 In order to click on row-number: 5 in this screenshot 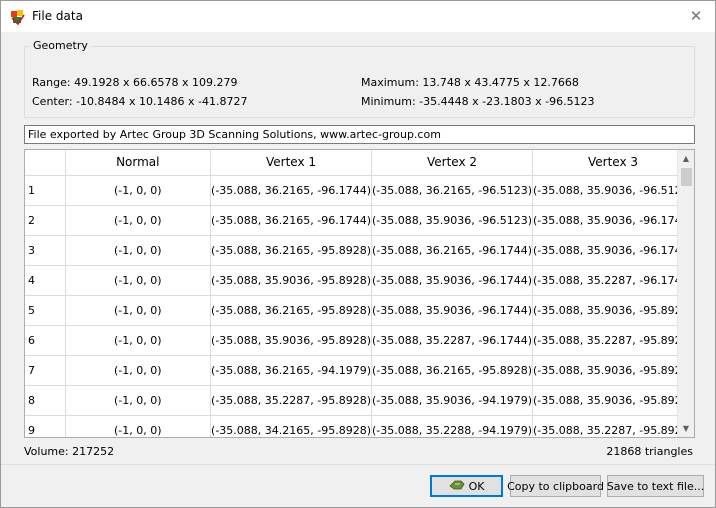, I will do `click(45, 310)`.